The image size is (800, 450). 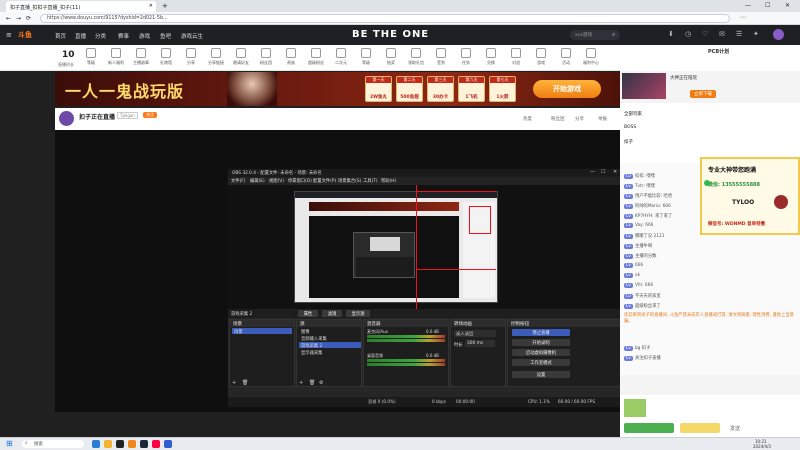 What do you see at coordinates (165, 6) in the screenshot?
I see `new-tab-button: +` at bounding box center [165, 6].